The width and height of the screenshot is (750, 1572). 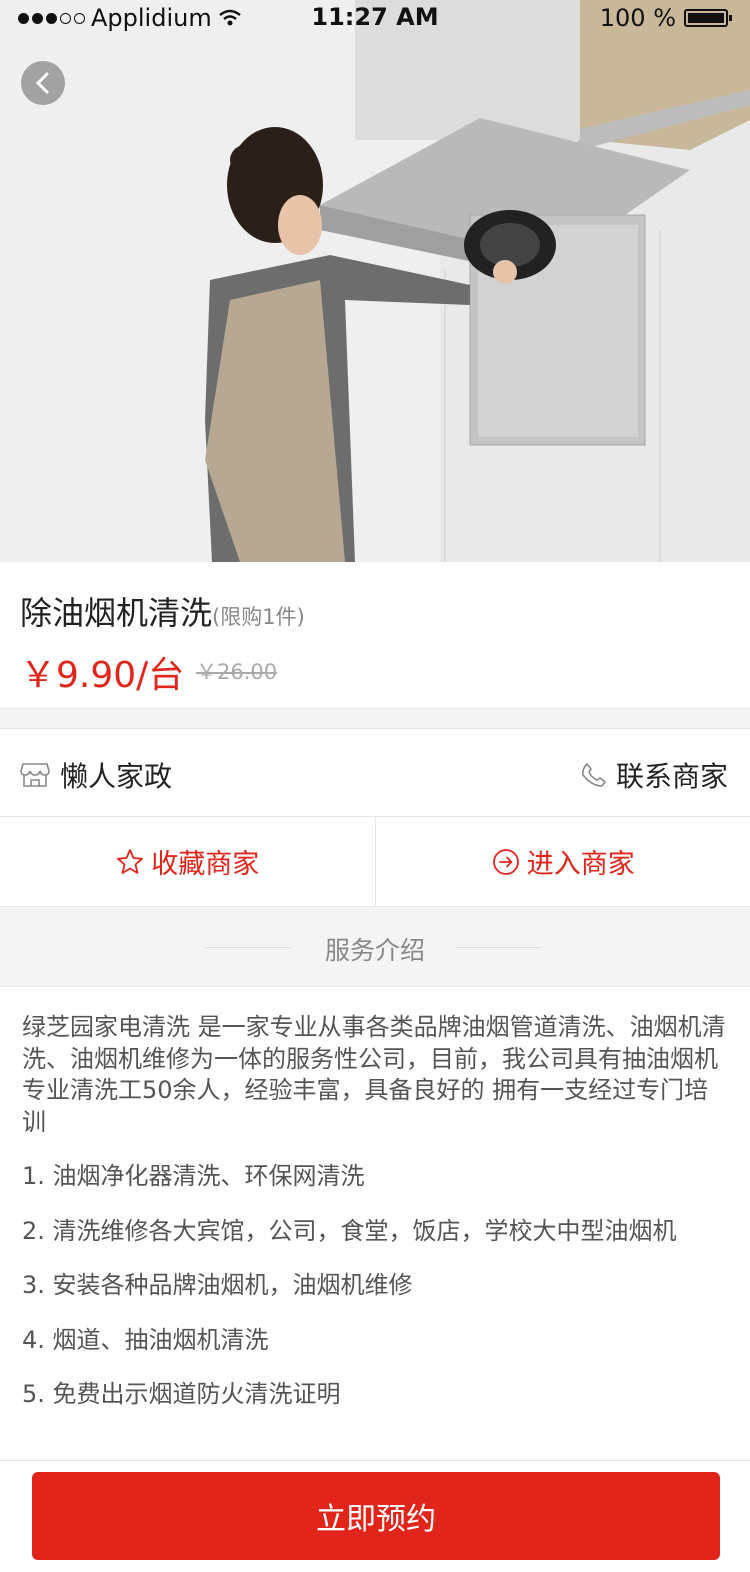 What do you see at coordinates (594, 775) in the screenshot?
I see `phone-icon` at bounding box center [594, 775].